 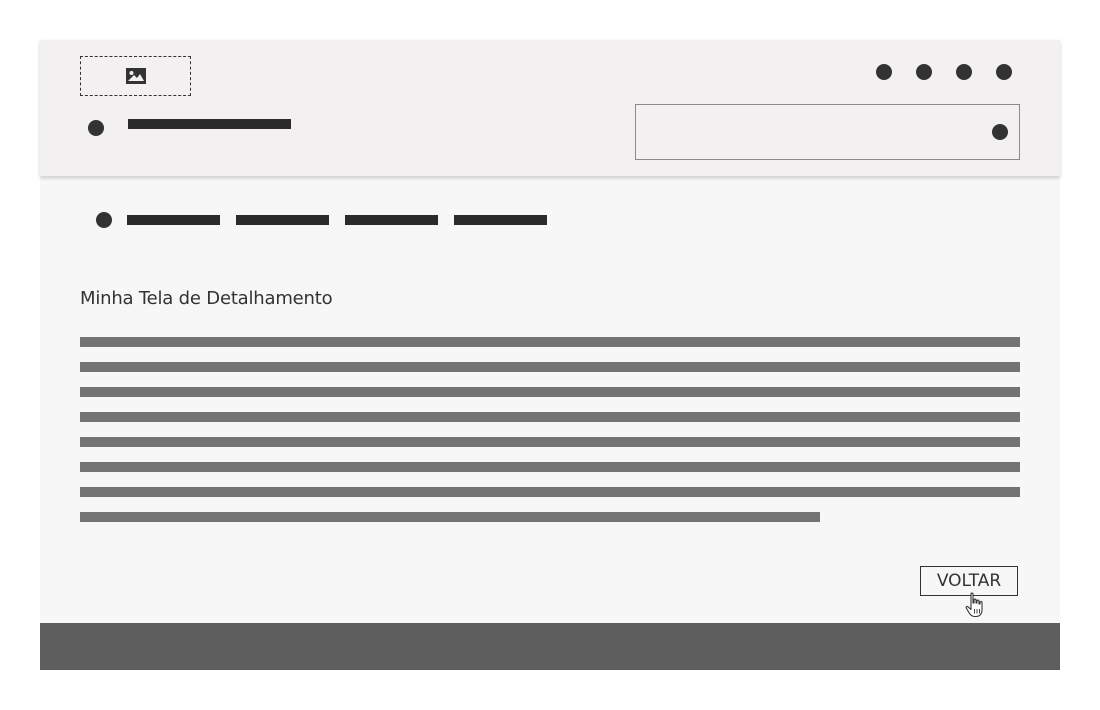 I want to click on logo-placeholder, so click(x=135, y=76).